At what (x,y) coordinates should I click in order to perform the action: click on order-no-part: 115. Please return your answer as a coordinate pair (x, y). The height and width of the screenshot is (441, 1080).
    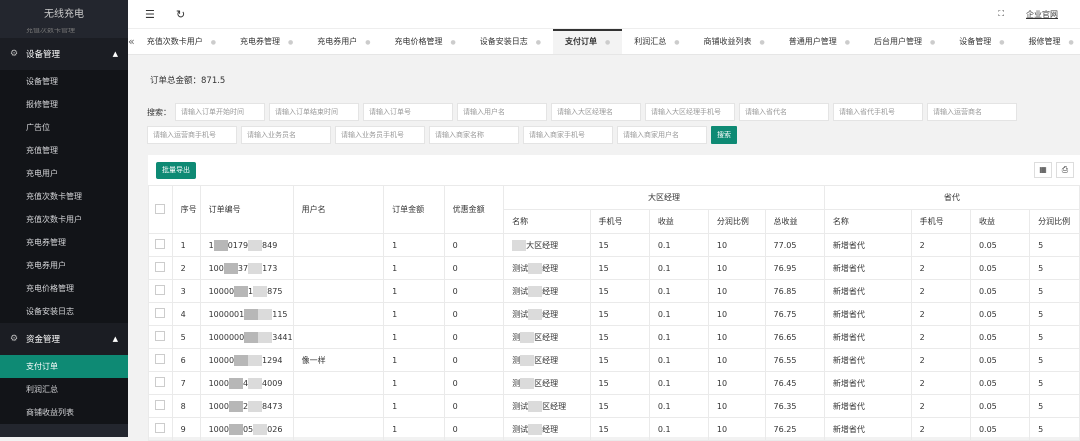
    Looking at the image, I should click on (280, 314).